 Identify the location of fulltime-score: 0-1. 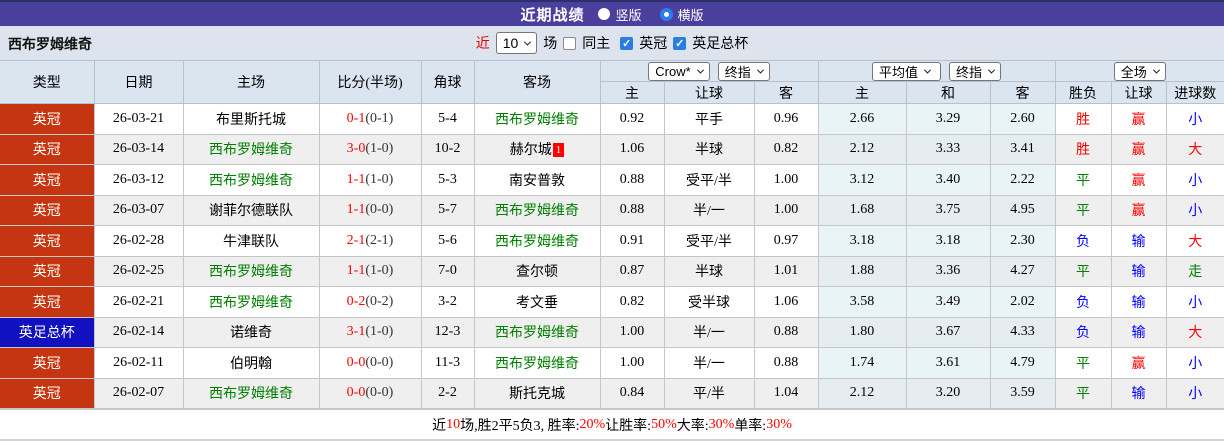
(356, 118).